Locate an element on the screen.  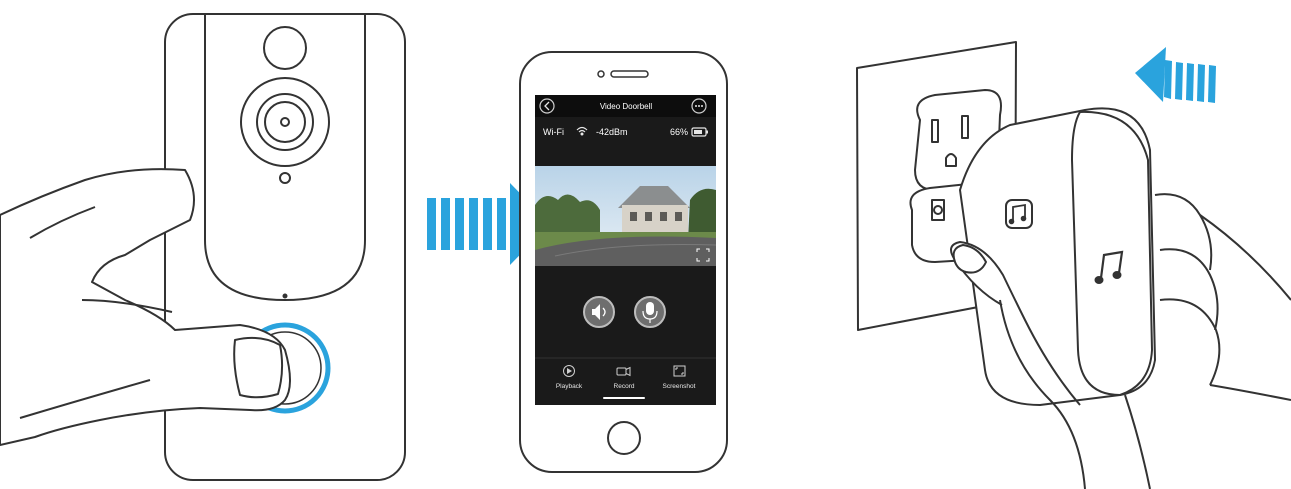
app-title: Video Doorbell is located at coordinates (626, 106).